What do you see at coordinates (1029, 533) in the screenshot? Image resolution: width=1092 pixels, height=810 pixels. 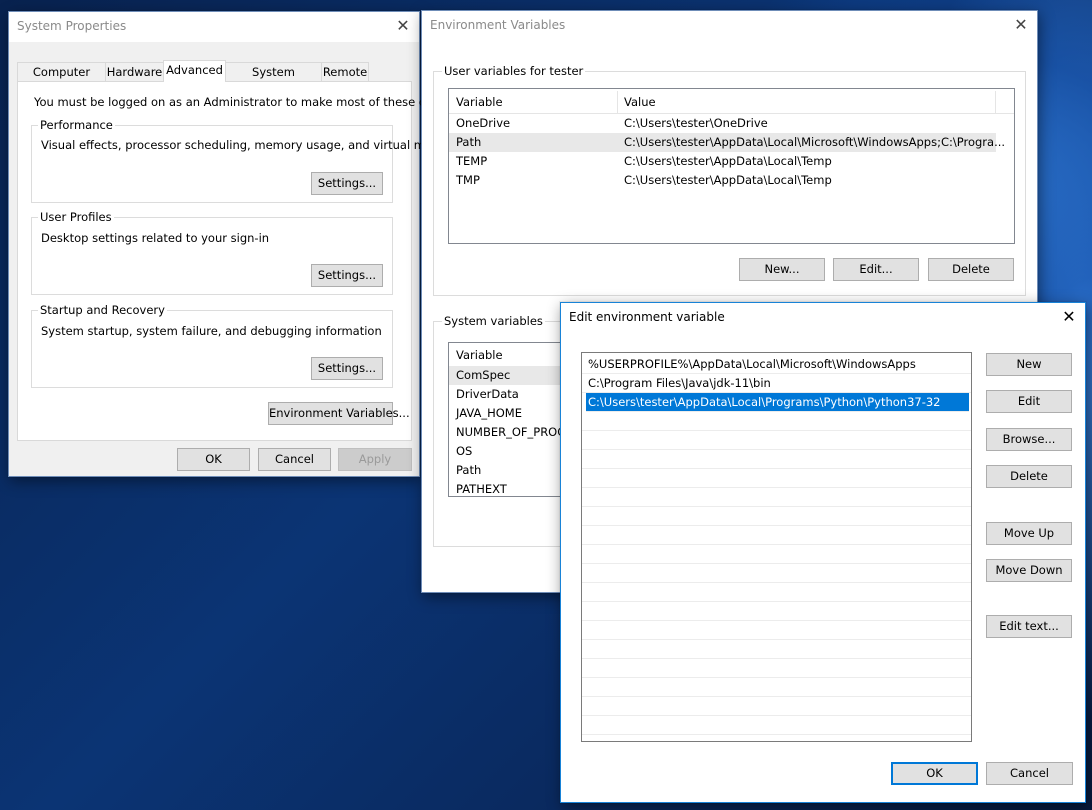 I see `move-up-button: Move Up` at bounding box center [1029, 533].